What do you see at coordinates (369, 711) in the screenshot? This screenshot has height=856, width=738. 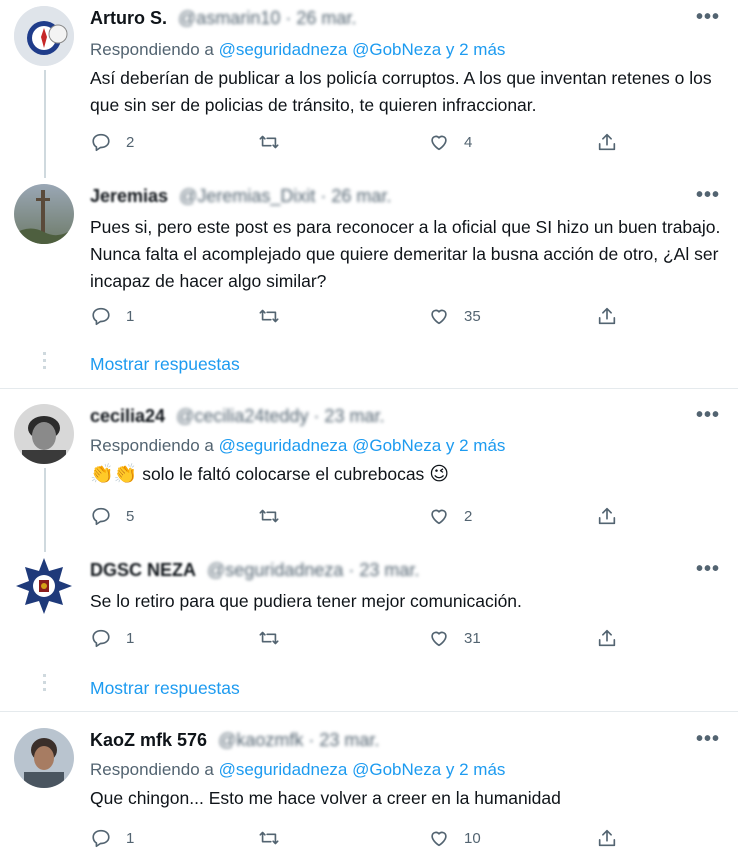 I see `divider` at bounding box center [369, 711].